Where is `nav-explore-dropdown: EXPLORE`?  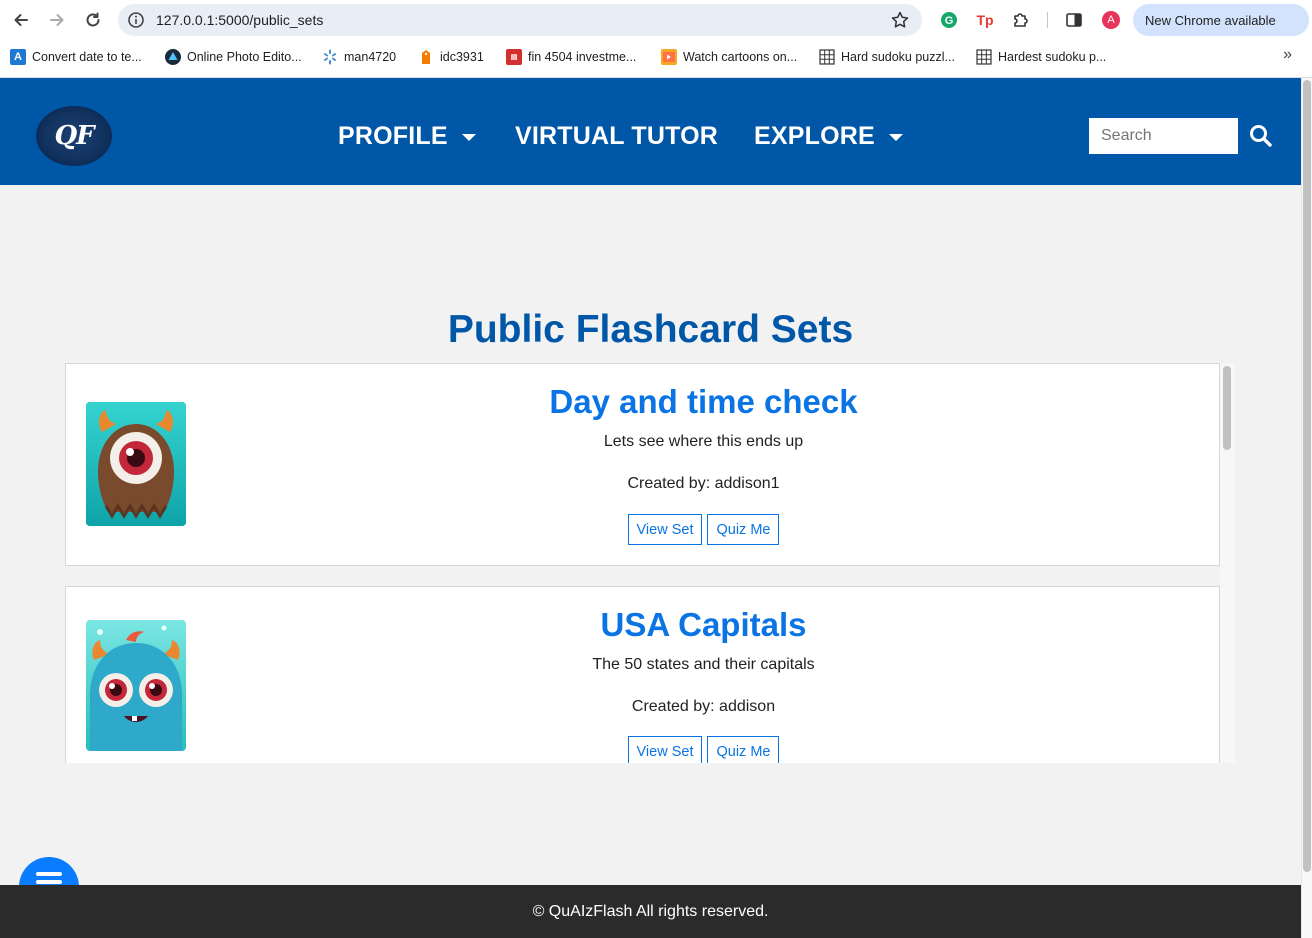
nav-explore-dropdown: EXPLORE is located at coordinates (828, 136).